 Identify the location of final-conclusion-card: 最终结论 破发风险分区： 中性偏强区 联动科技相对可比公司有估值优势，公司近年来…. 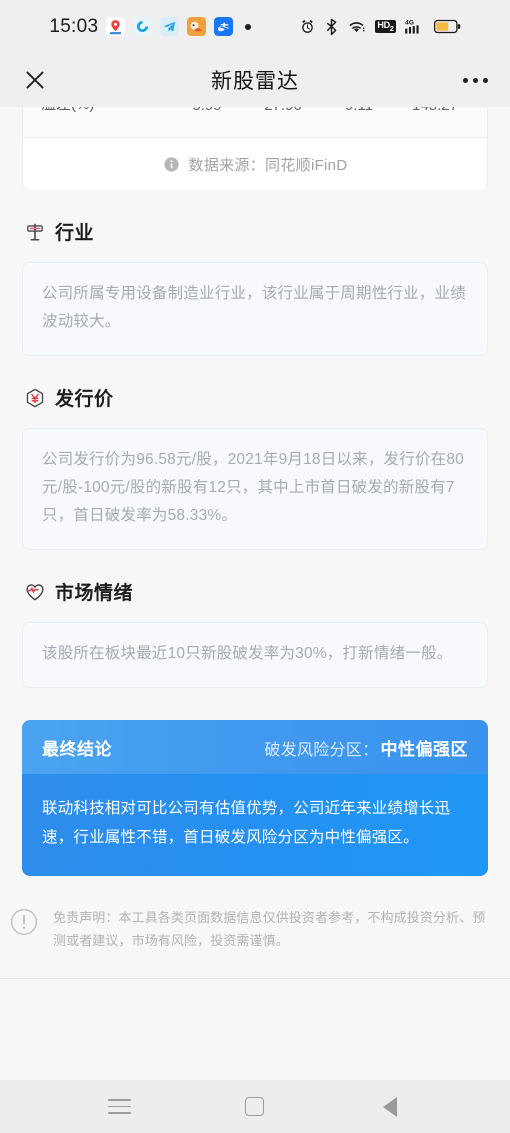
(255, 798).